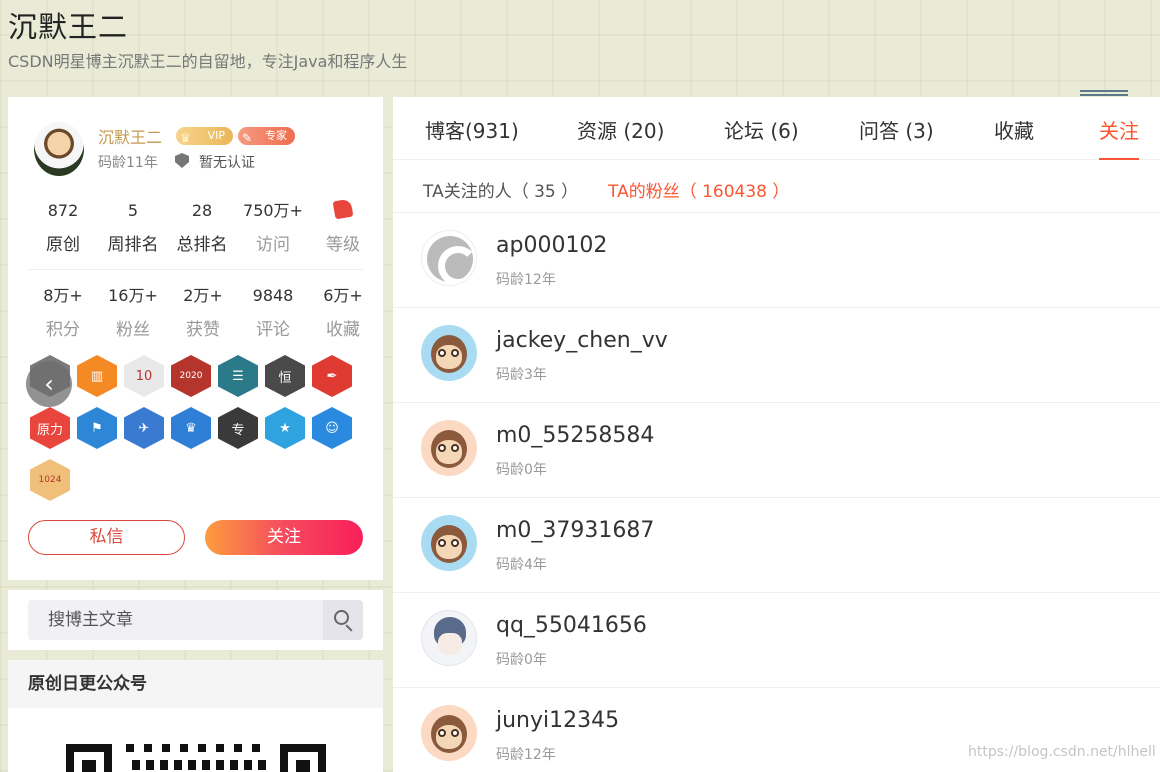 The image size is (1160, 772). I want to click on profile-name: 沉默王二, so click(130, 136).